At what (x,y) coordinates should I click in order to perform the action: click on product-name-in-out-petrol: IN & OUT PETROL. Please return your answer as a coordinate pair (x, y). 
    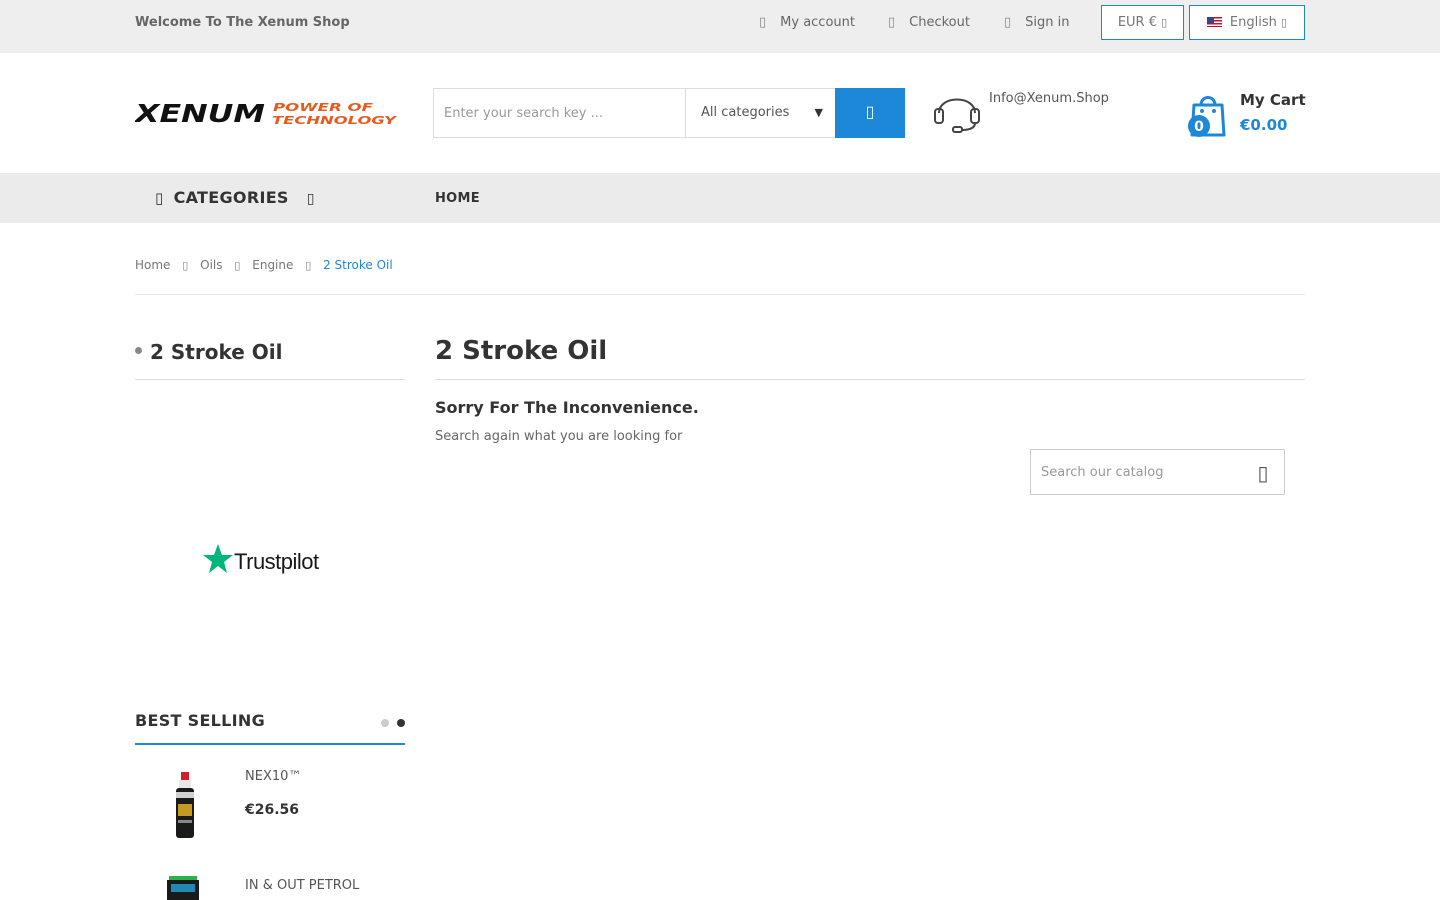
    Looking at the image, I should click on (302, 885).